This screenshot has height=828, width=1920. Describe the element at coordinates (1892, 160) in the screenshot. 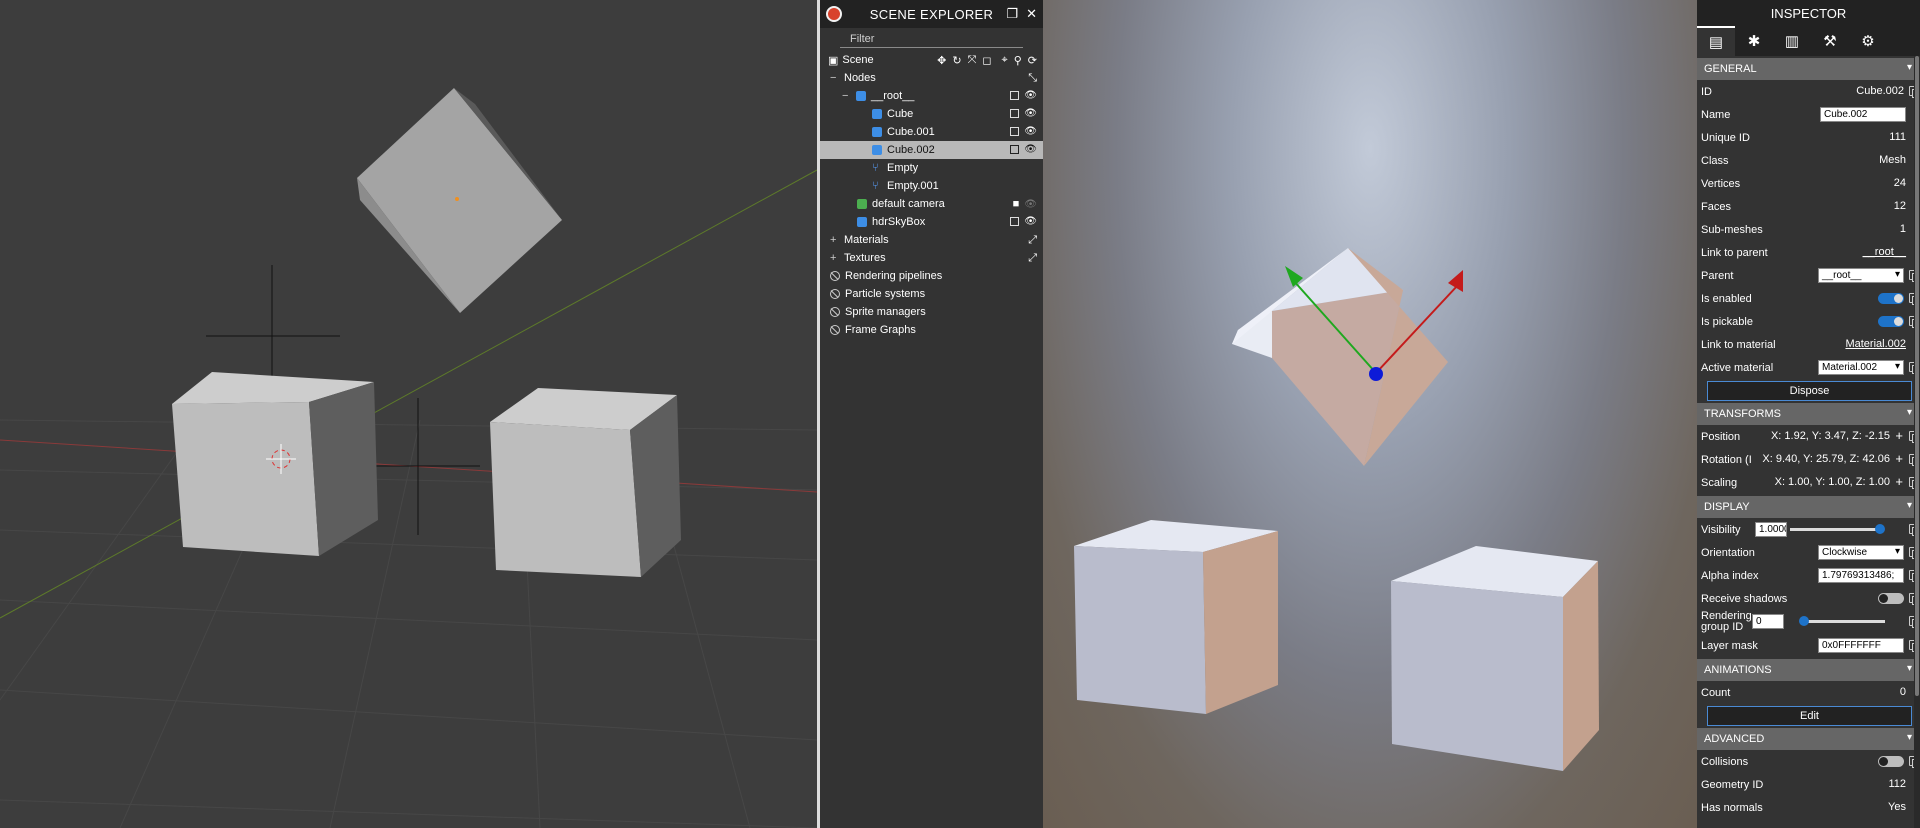

I see `prop-value: Mesh` at that location.